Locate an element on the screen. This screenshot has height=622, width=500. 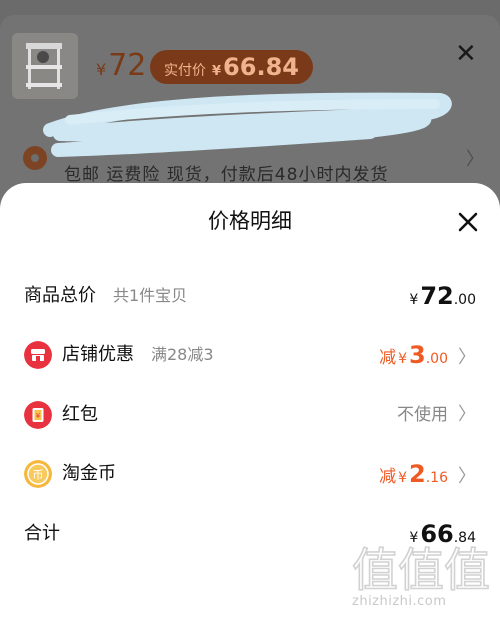
row-label: 淘金币 is located at coordinates (89, 473).